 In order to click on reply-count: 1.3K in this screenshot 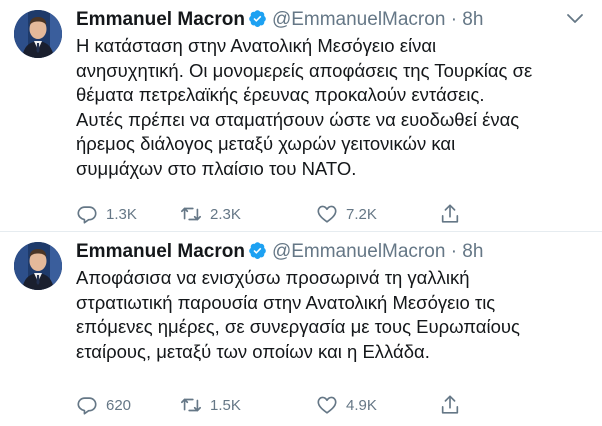, I will do `click(121, 214)`.